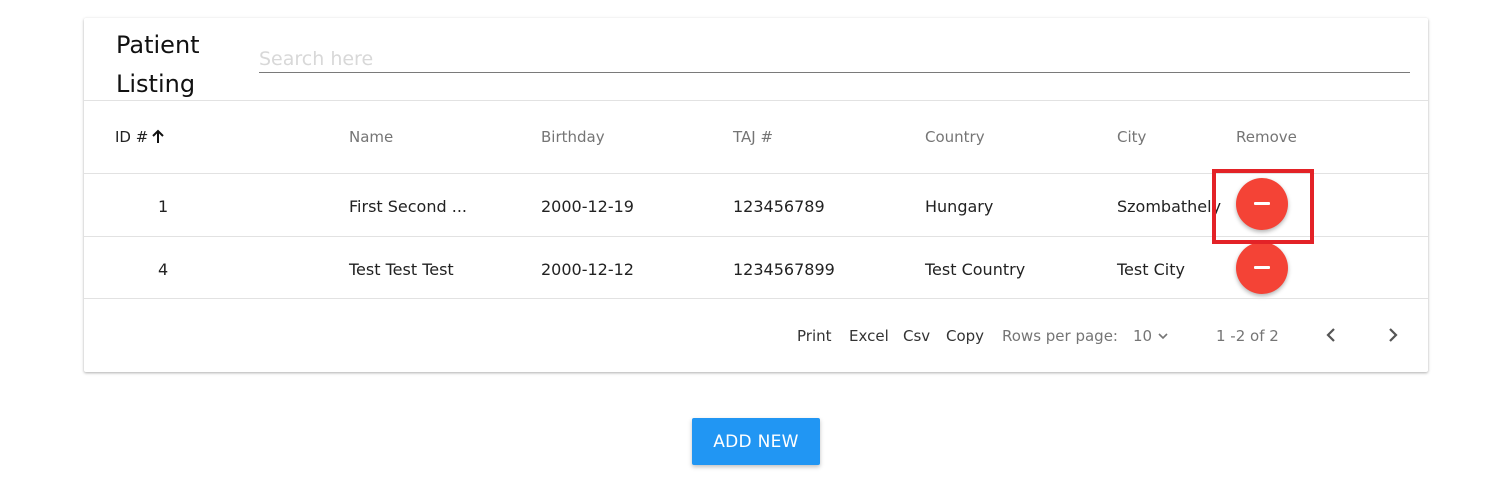  I want to click on cell-city: Test City, so click(1151, 269).